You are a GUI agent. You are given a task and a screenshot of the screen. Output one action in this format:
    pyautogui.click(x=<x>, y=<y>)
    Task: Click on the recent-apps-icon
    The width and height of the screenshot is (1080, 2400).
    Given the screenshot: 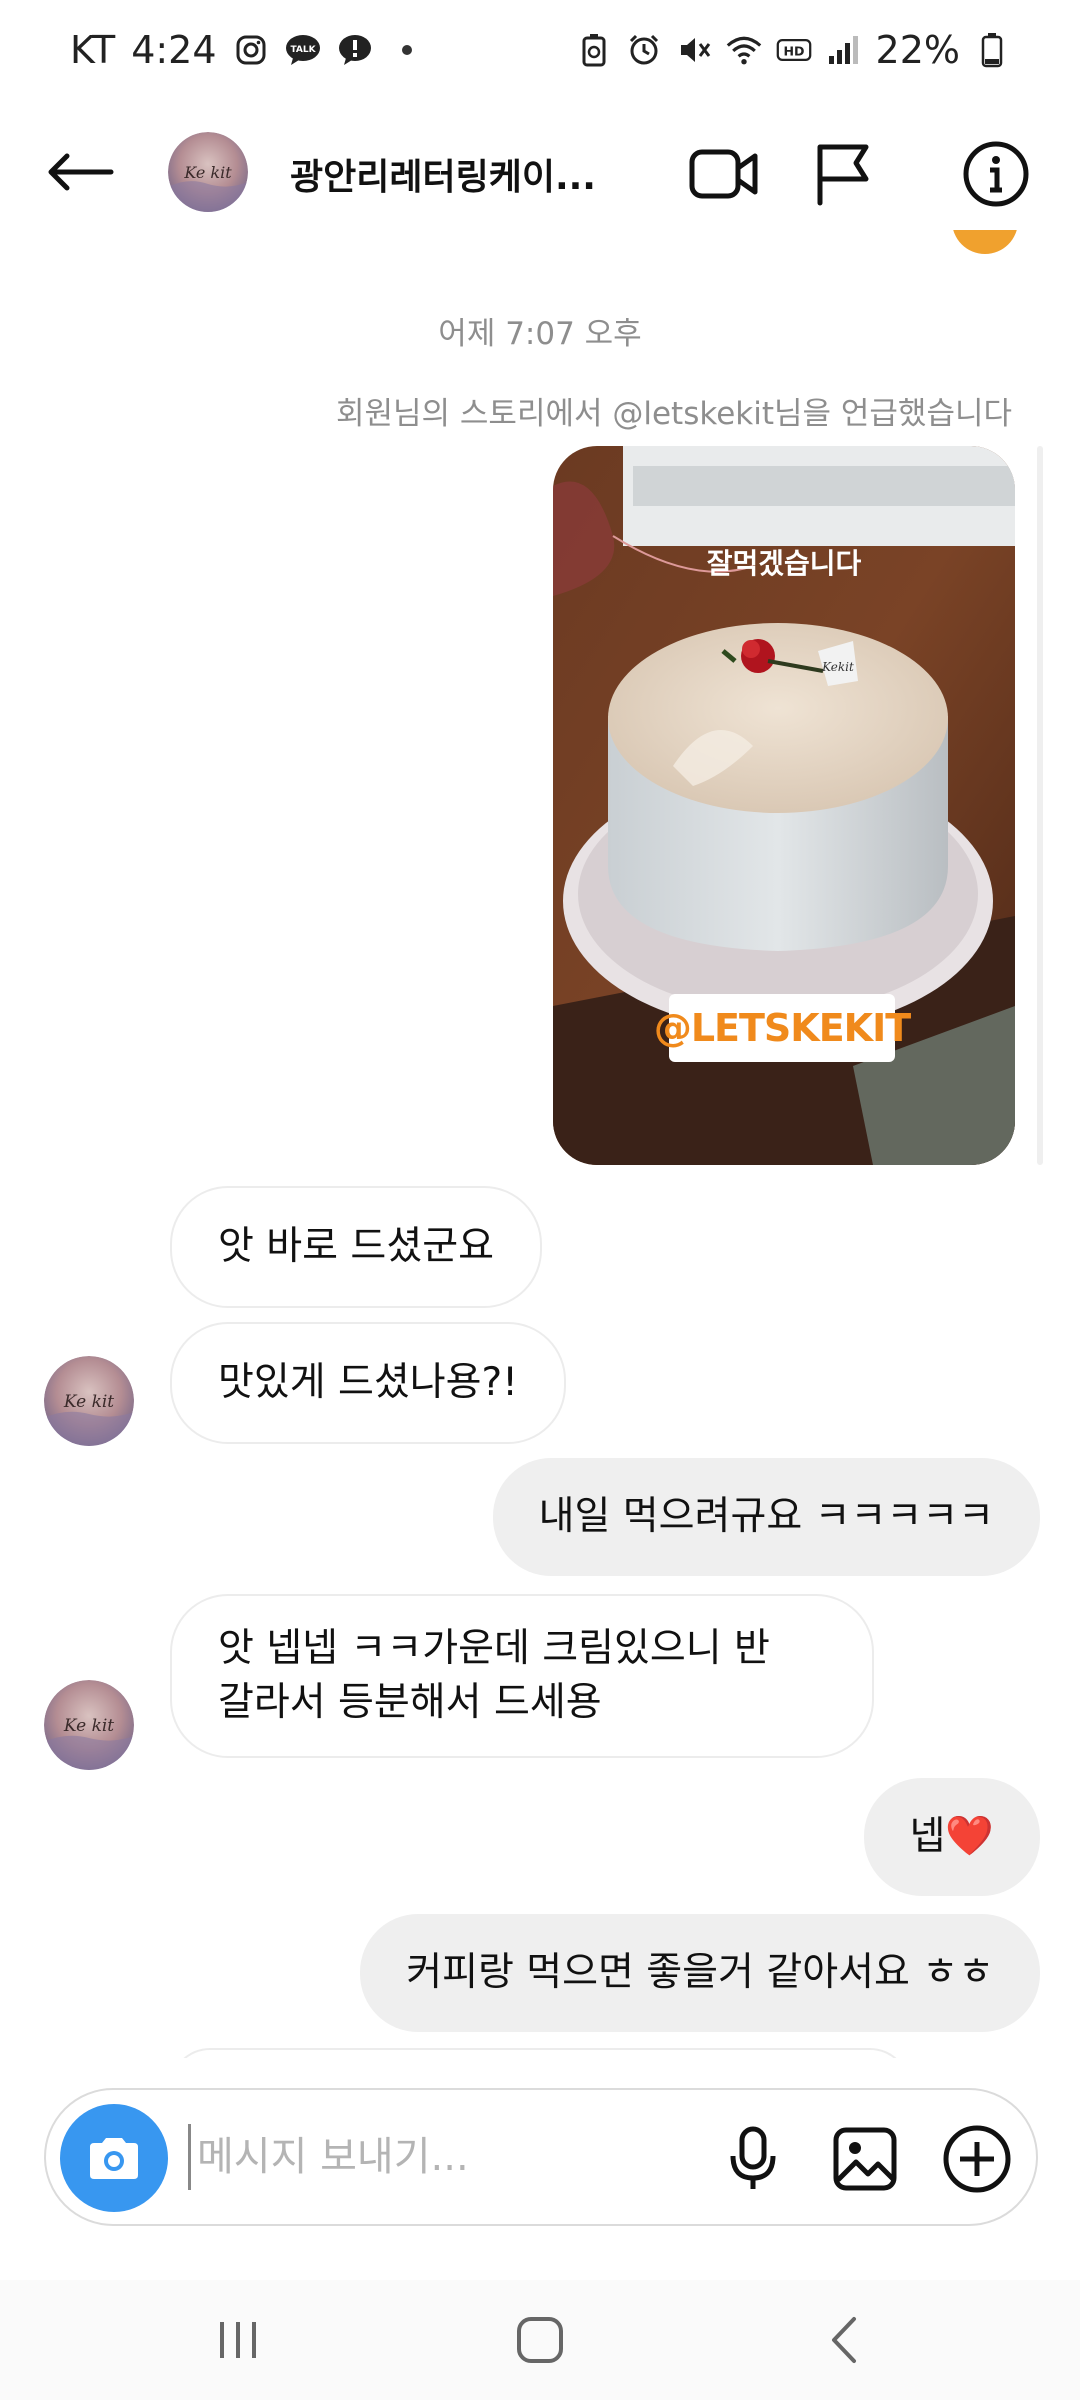 What is the action you would take?
    pyautogui.click(x=238, y=2340)
    